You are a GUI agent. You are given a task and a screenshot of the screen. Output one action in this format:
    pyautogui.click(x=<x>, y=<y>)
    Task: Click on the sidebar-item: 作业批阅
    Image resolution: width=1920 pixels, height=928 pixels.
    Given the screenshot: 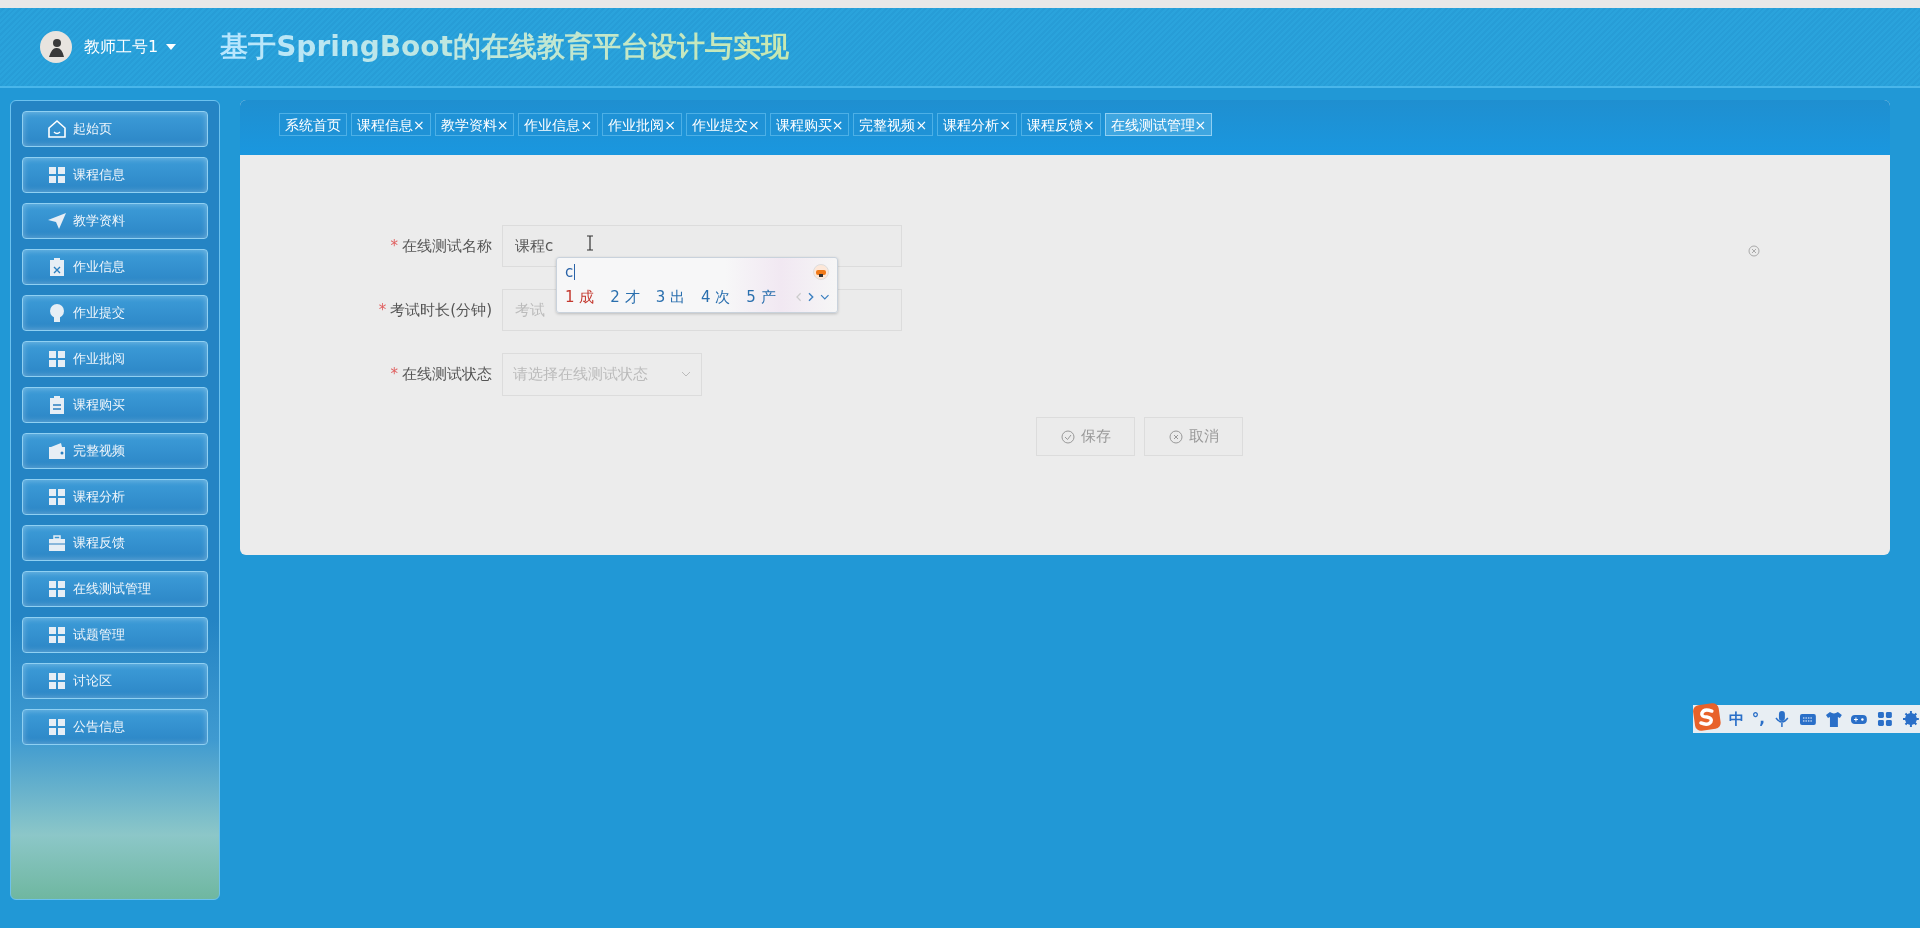 What is the action you would take?
    pyautogui.click(x=115, y=359)
    